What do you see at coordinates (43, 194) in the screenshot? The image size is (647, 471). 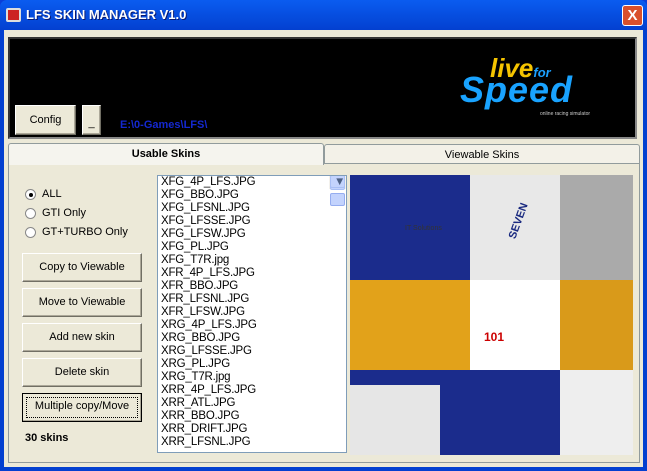 I see `filter-all-radio: ALL` at bounding box center [43, 194].